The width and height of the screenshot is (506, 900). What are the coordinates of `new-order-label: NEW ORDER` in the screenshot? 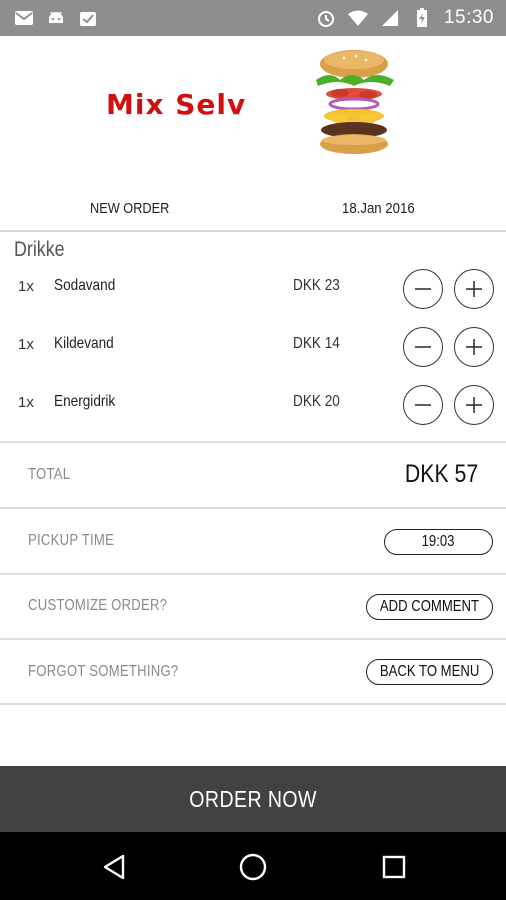 It's located at (130, 208).